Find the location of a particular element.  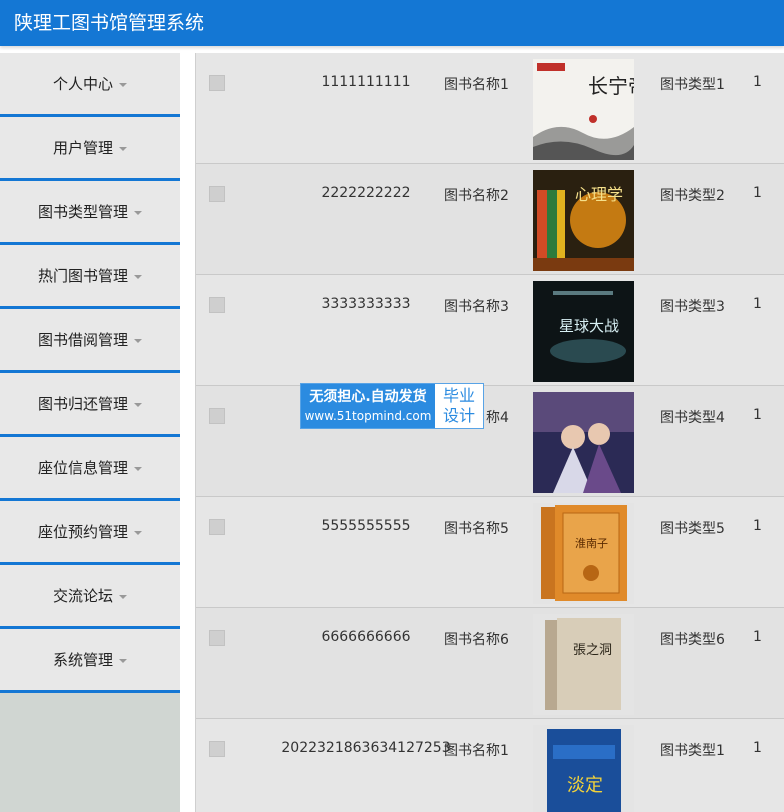

sidebar-item-label: 图书类型管理 is located at coordinates (82, 212).